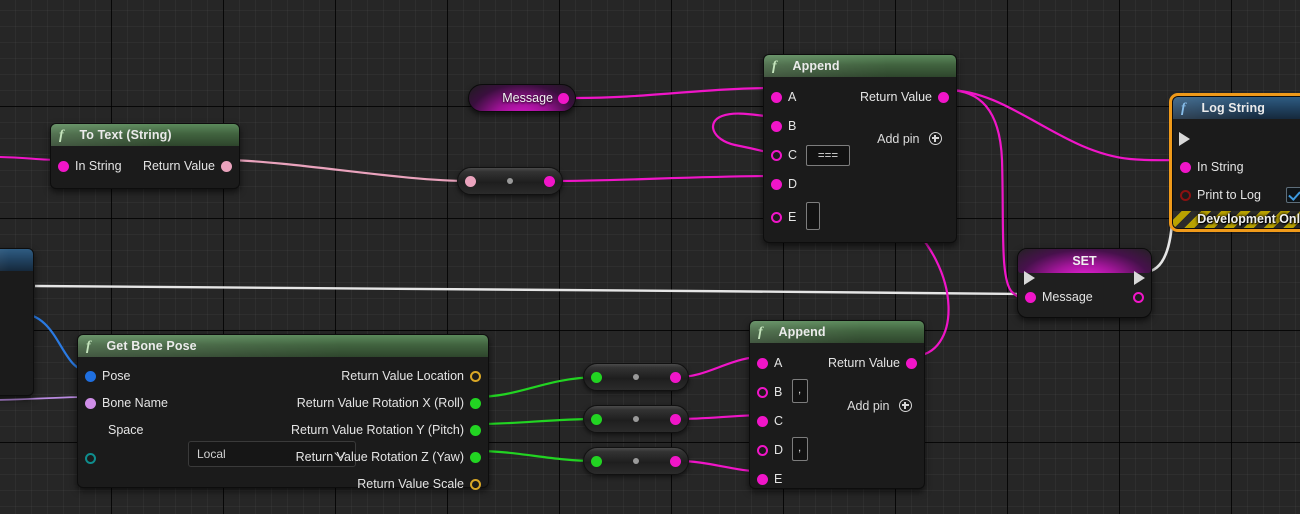  I want to click on pin-row: Bone Name Return Value Rotation X (Roll), so click(283, 403).